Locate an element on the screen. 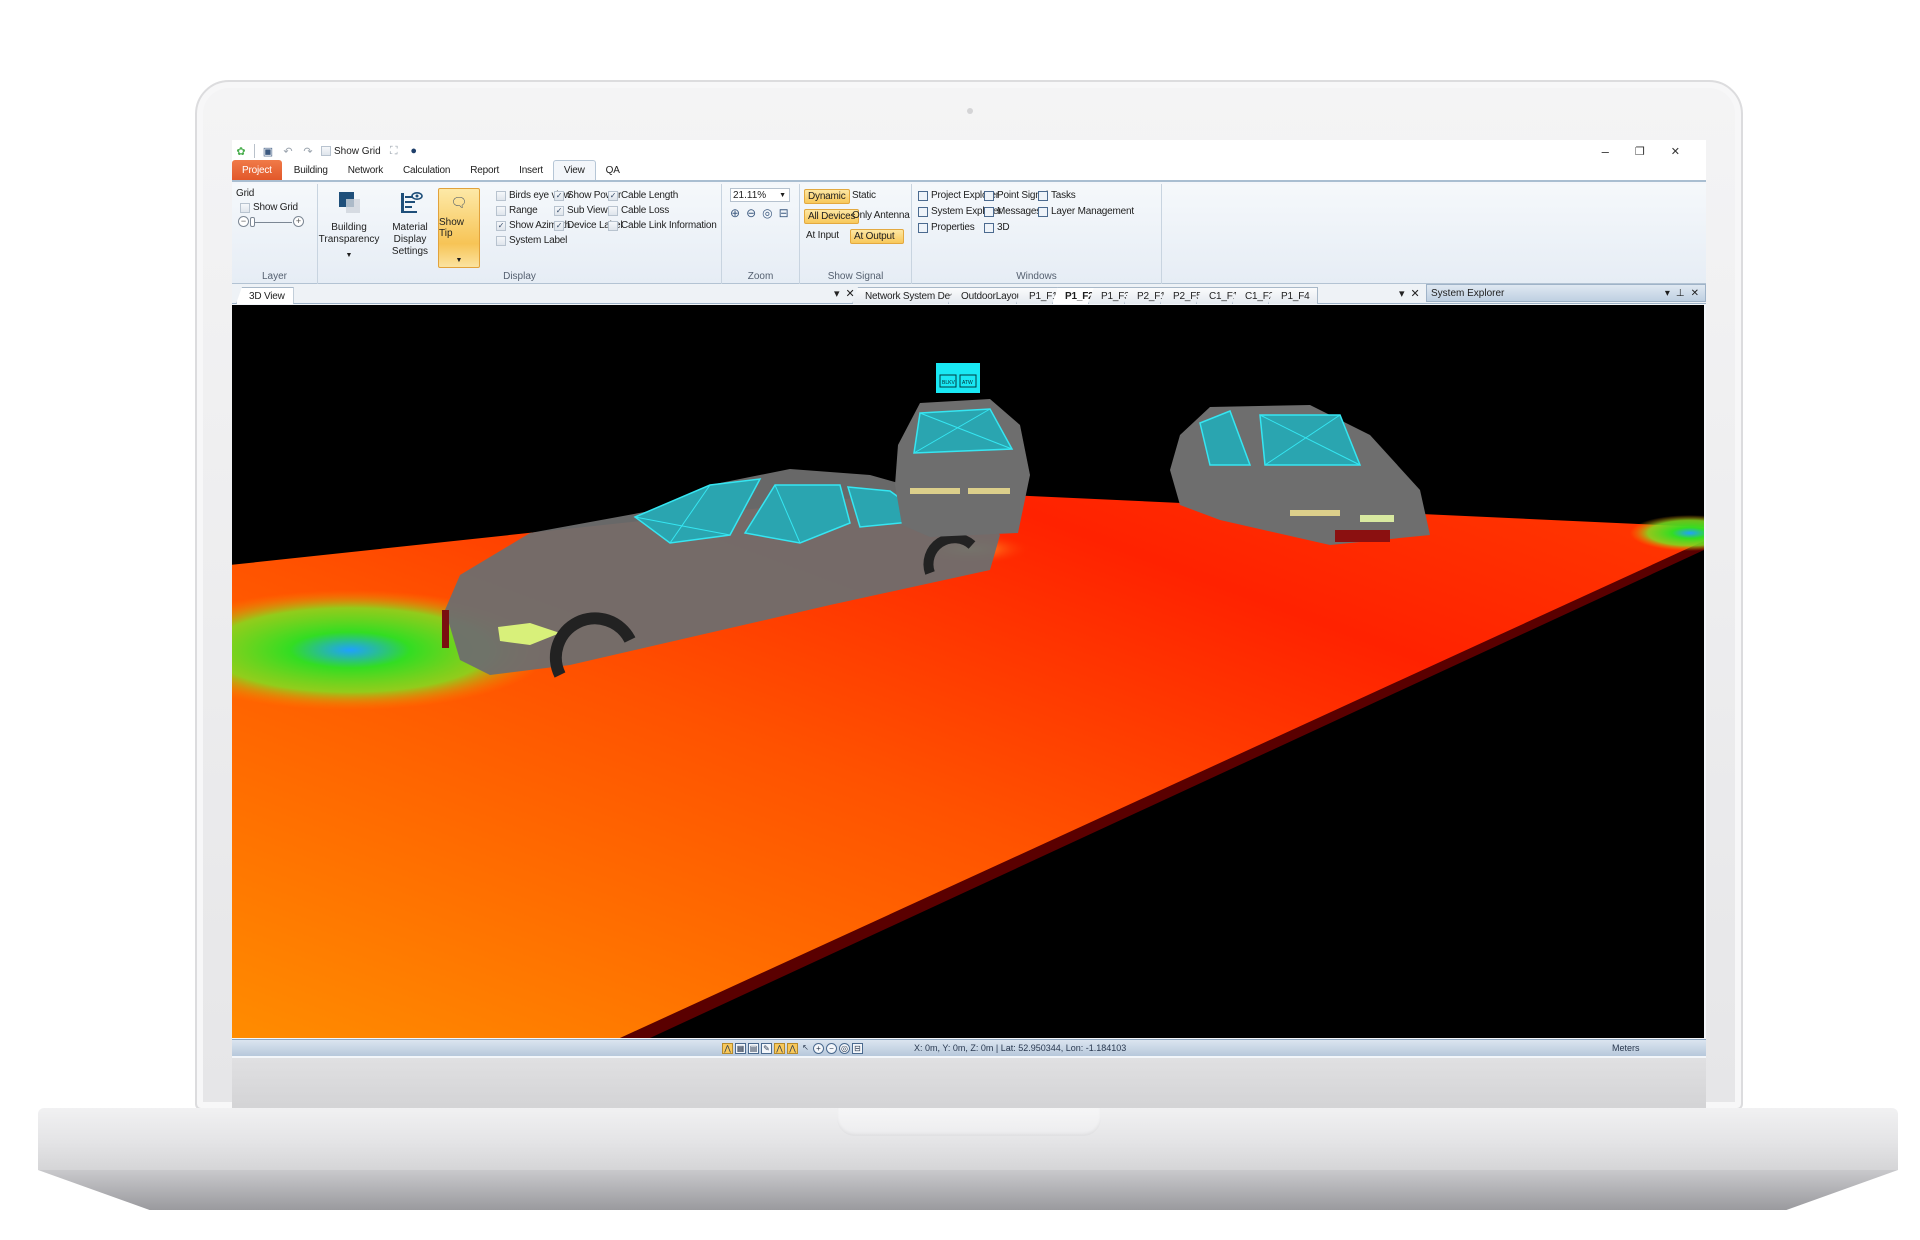 Image resolution: width=1920 pixels, height=1240 pixels. doc-tab-3d-view: 3D View is located at coordinates (265, 295).